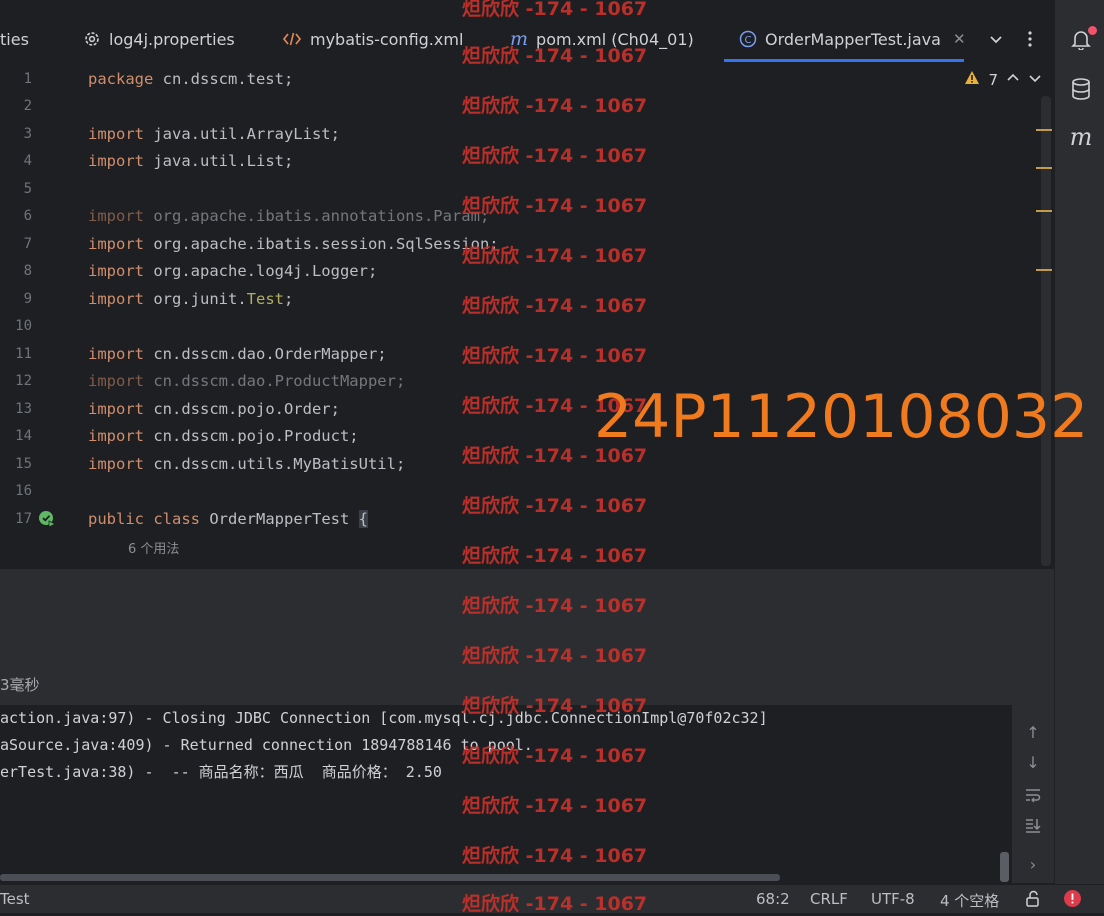 The height and width of the screenshot is (916, 1104). Describe the element at coordinates (191, 161) in the screenshot. I see `code-line: import java.util.List;` at that location.